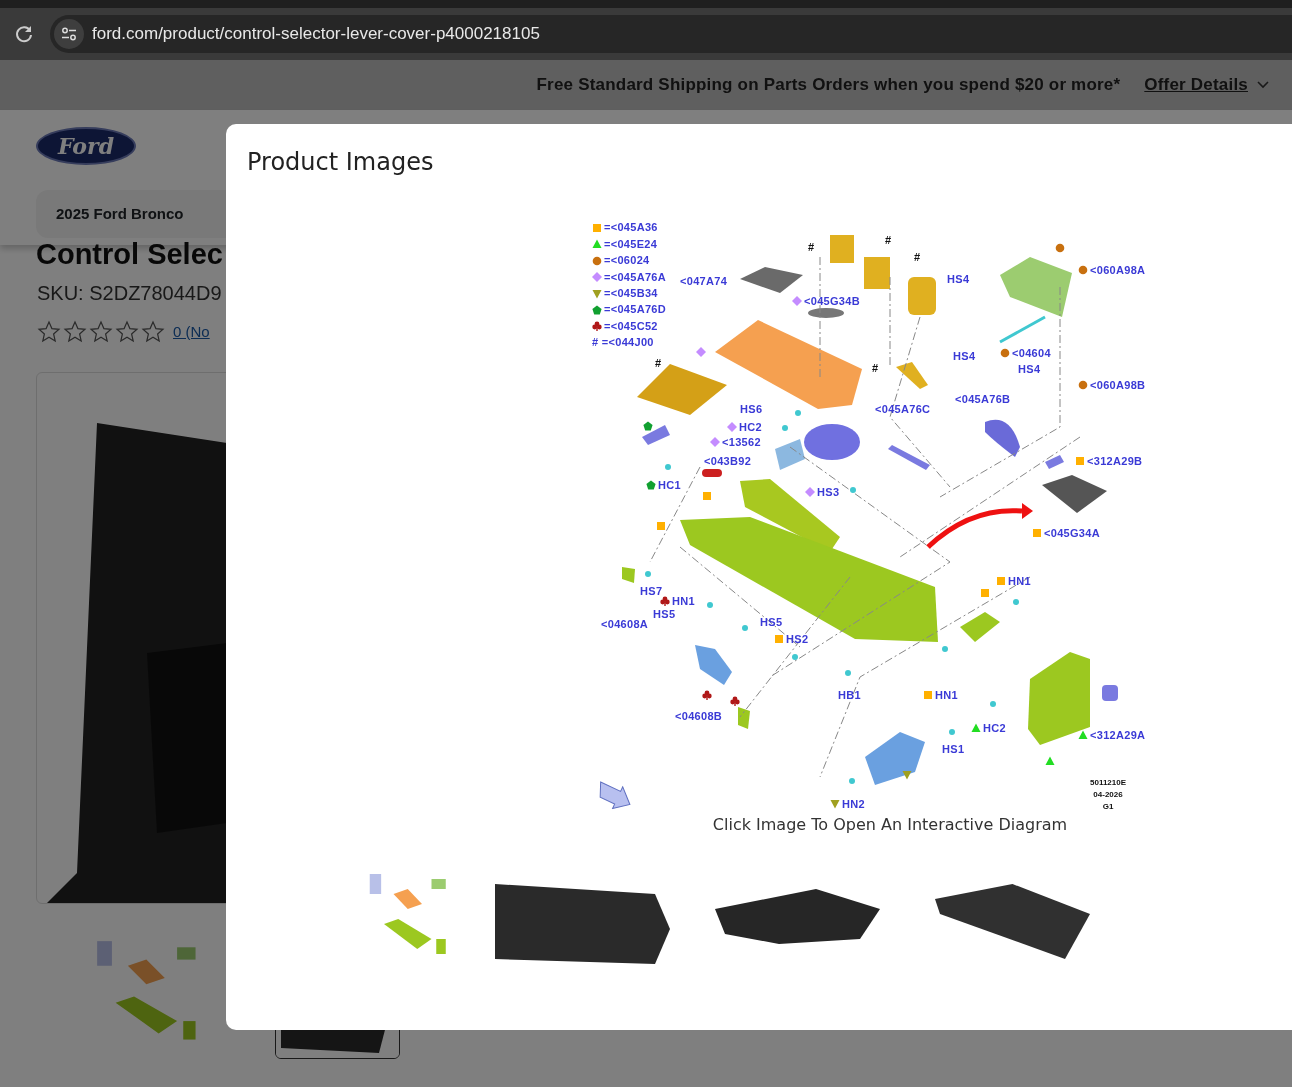  Describe the element at coordinates (699, 716) in the screenshot. I see `part-label: <04608B` at that location.